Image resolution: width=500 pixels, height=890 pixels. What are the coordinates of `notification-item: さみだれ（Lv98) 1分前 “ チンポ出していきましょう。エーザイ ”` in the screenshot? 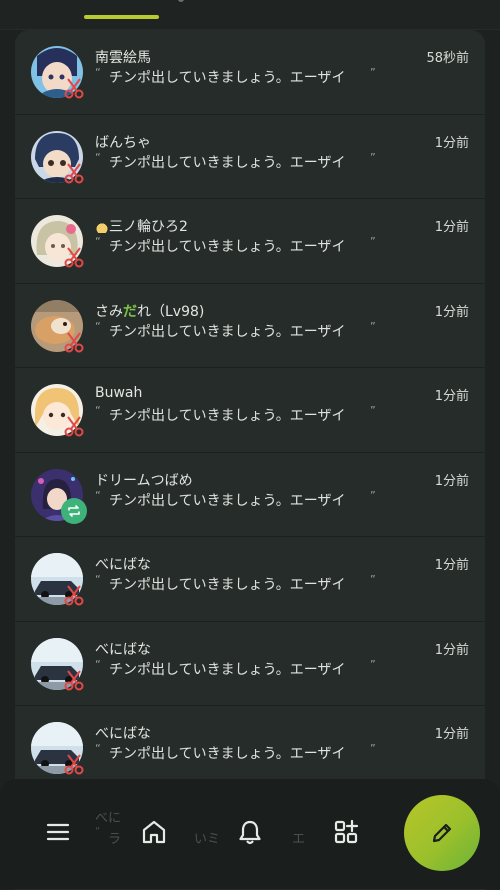 It's located at (250, 326).